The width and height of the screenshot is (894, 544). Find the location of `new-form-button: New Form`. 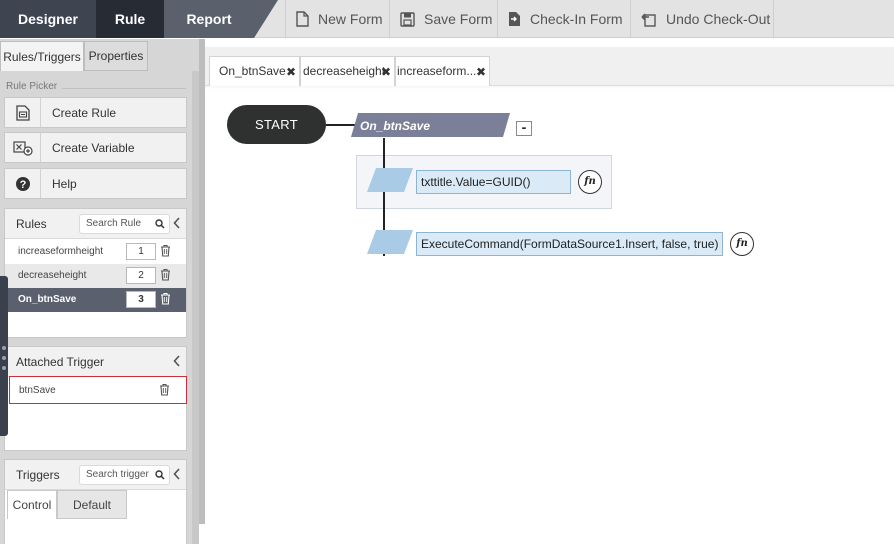

new-form-button: New Form is located at coordinates (337, 19).